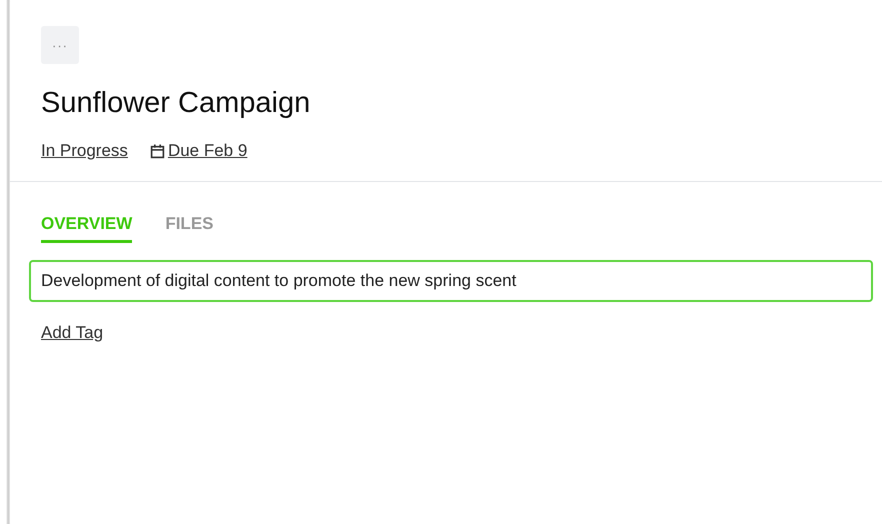  What do you see at coordinates (199, 151) in the screenshot?
I see `due-date-link: Due Feb 9` at bounding box center [199, 151].